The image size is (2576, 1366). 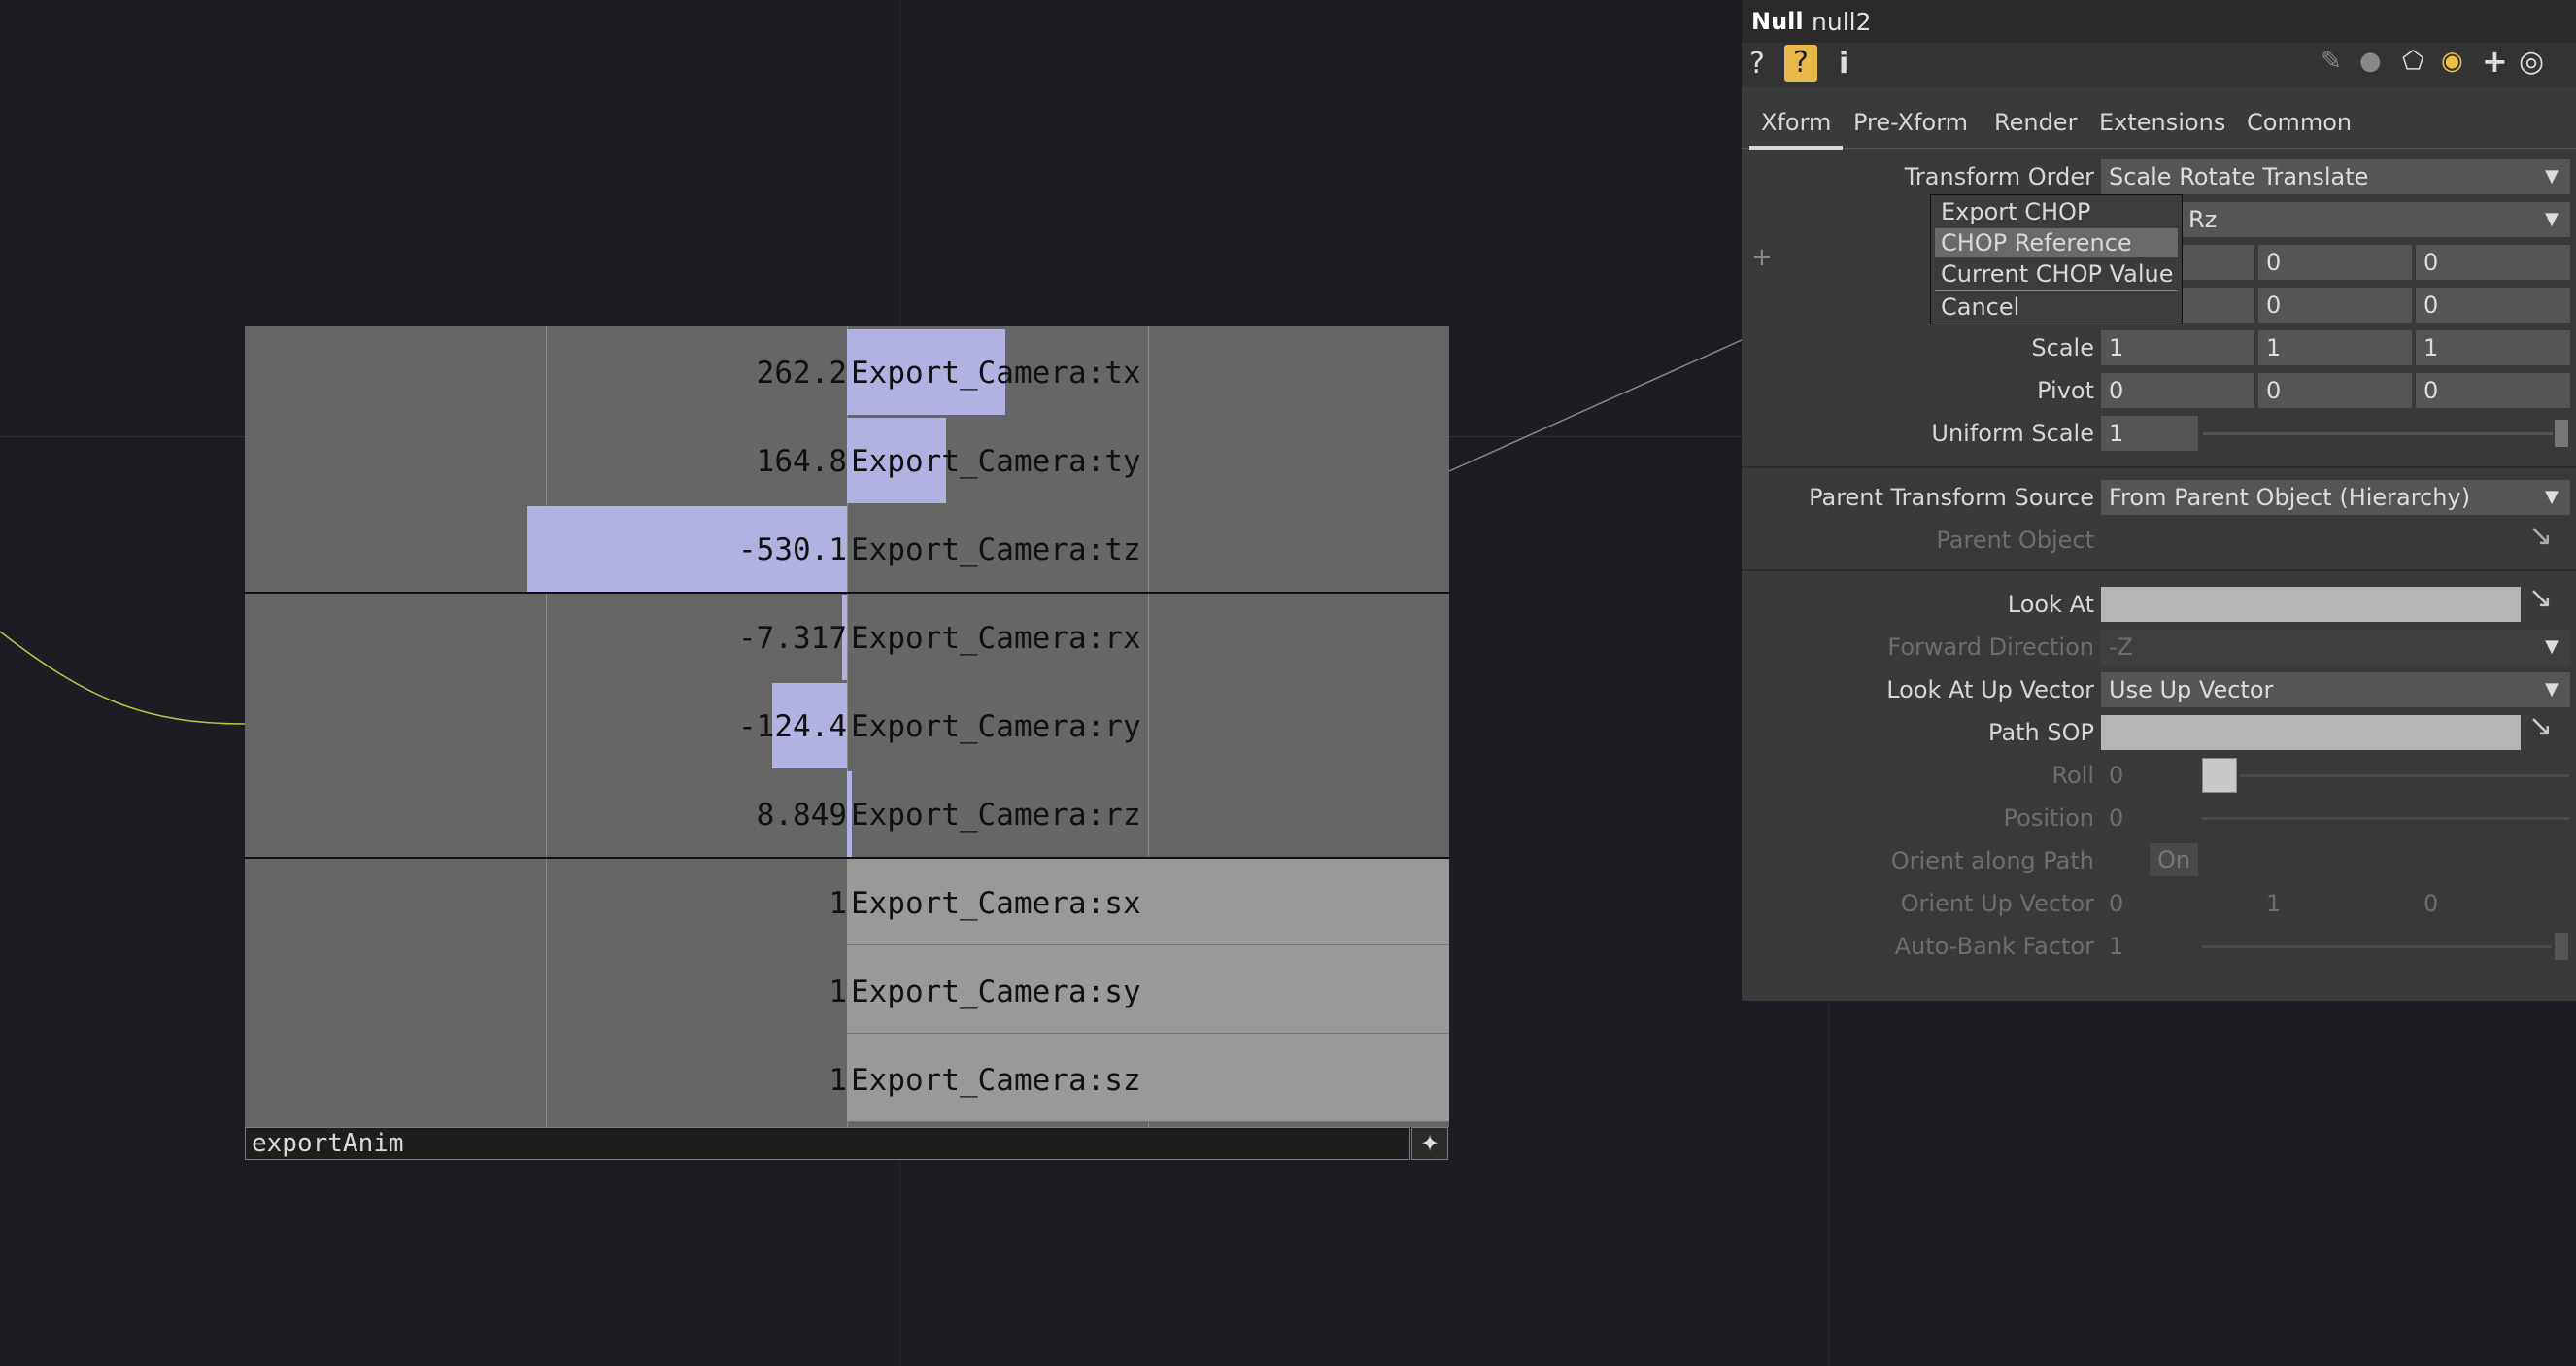 I want to click on node-name-label: null2, so click(x=1842, y=22).